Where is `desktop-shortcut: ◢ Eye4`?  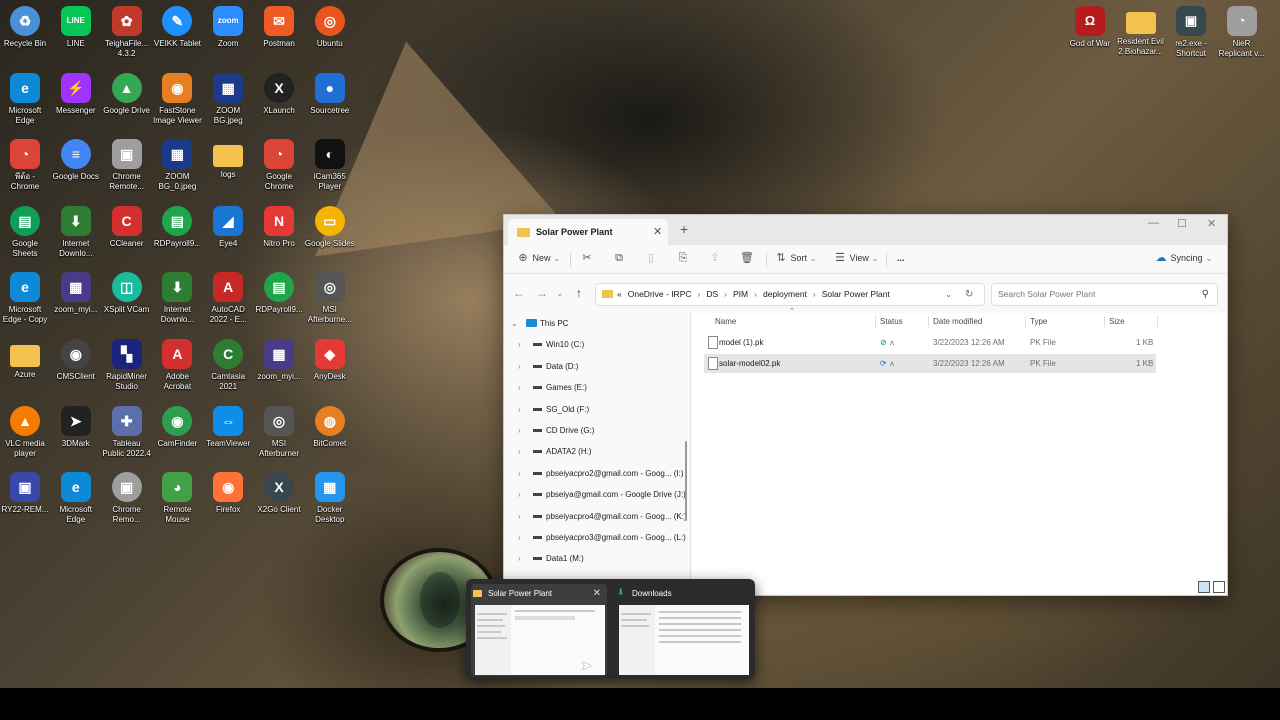
desktop-shortcut: ◢ Eye4 is located at coordinates (228, 226).